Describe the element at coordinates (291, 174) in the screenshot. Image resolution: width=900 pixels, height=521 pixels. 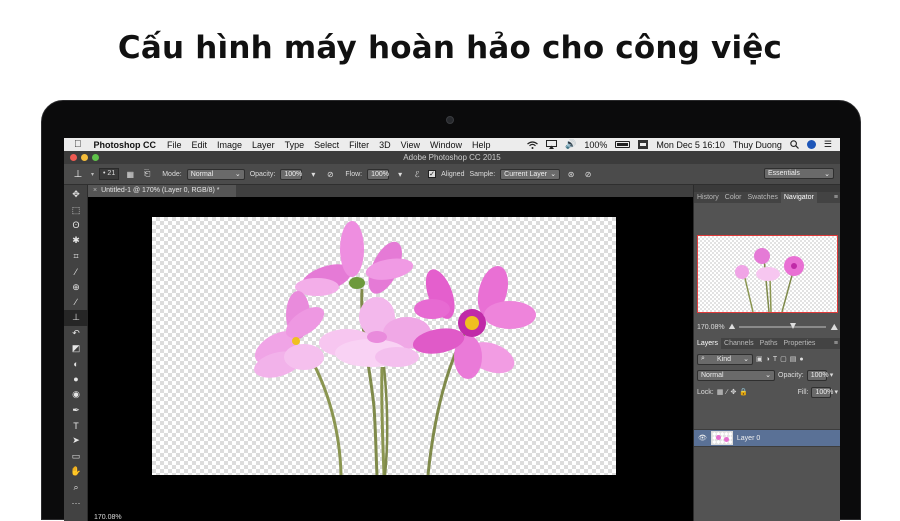
I see `opacity-field: 100%` at that location.